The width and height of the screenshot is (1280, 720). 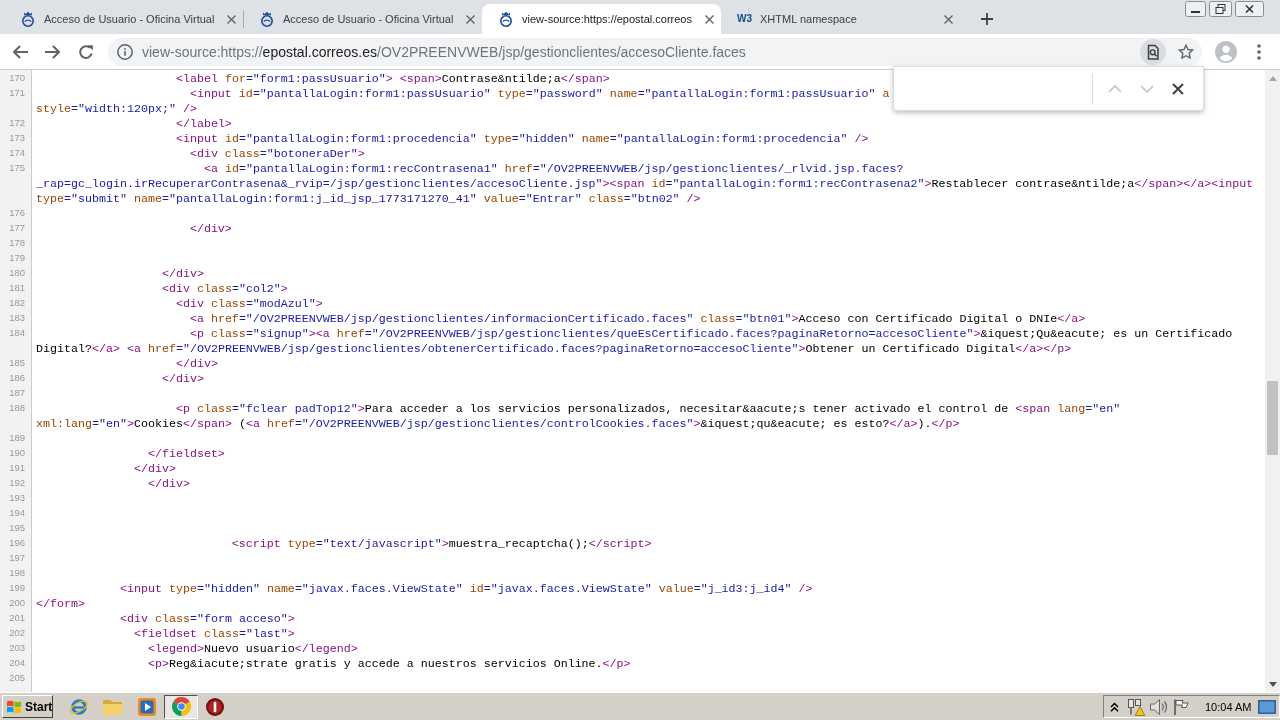 What do you see at coordinates (17, 497) in the screenshot?
I see `line-number: 193` at bounding box center [17, 497].